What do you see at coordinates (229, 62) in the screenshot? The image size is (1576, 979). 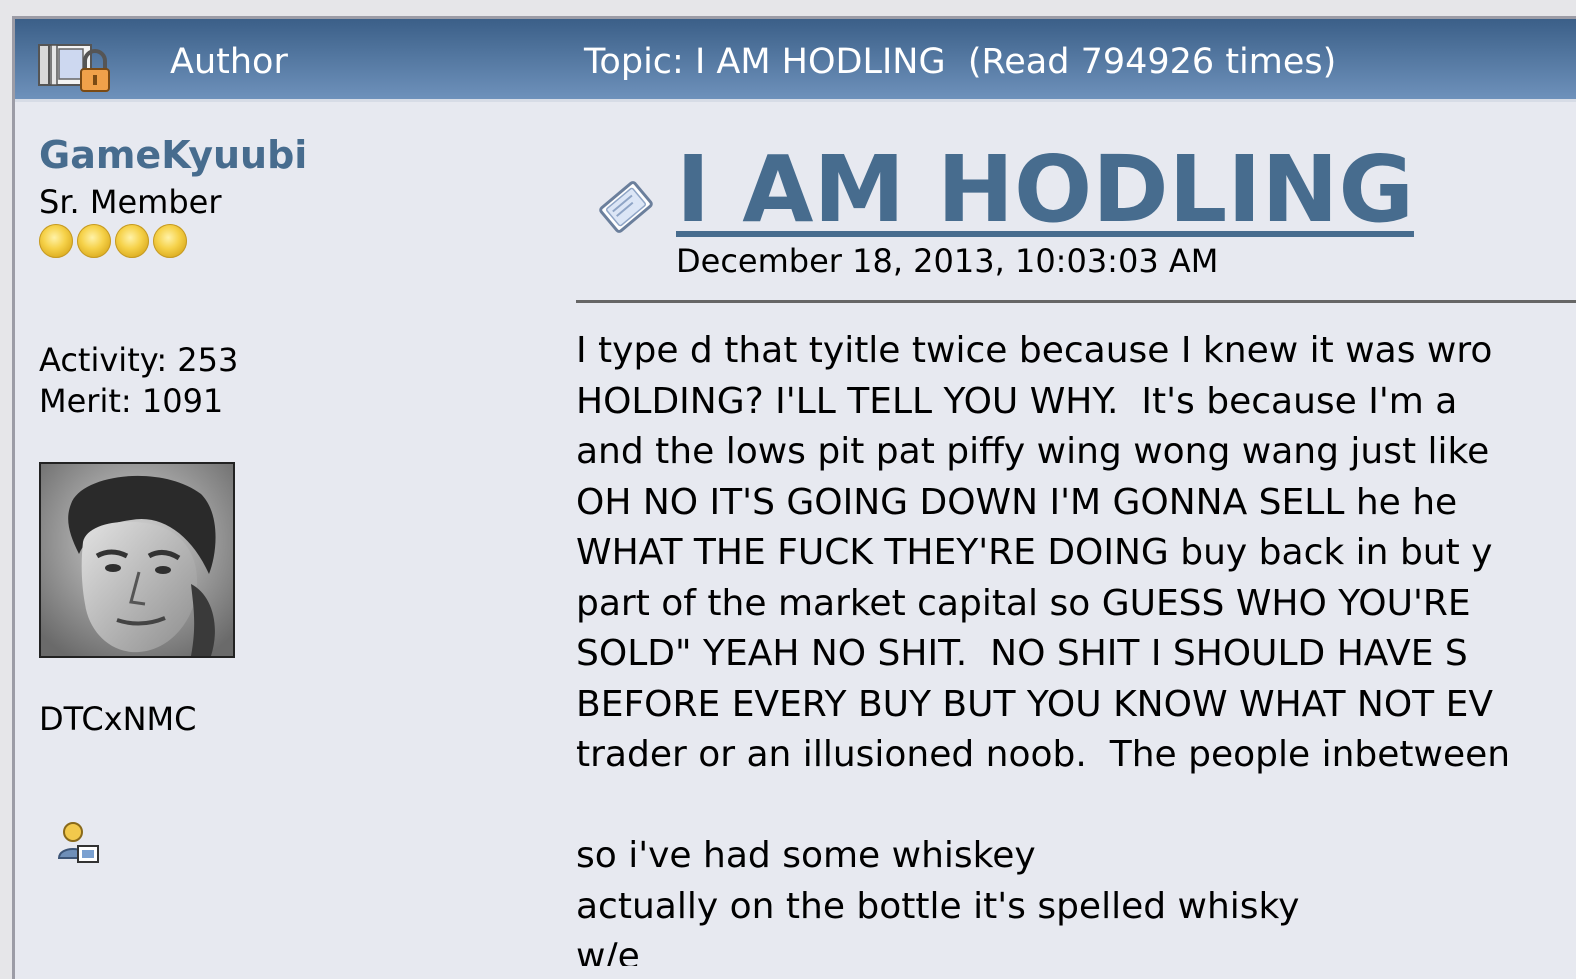 I see `author-column-label: Author` at bounding box center [229, 62].